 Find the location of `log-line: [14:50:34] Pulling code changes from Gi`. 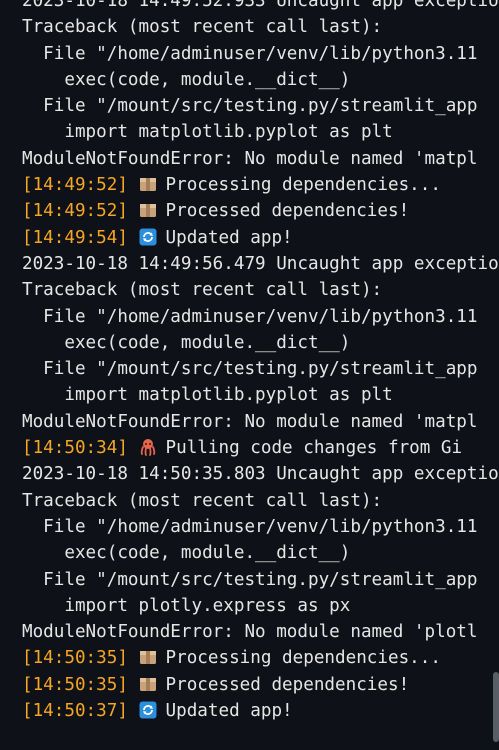

log-line: [14:50:34] Pulling code changes from Gi is located at coordinates (260, 448).